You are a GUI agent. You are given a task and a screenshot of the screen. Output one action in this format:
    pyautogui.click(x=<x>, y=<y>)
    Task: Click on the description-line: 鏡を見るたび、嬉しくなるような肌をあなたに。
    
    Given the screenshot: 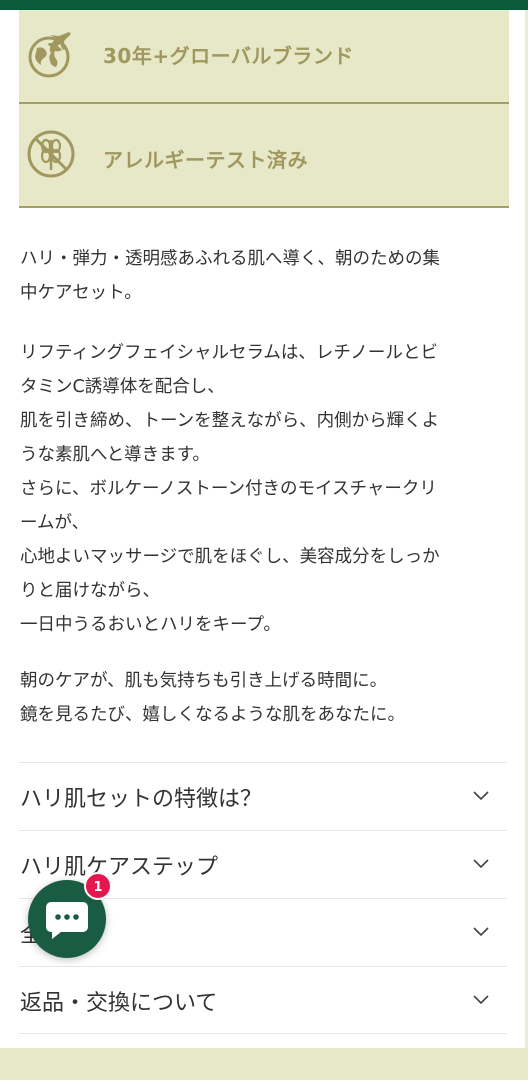 What is the action you would take?
    pyautogui.click(x=212, y=715)
    